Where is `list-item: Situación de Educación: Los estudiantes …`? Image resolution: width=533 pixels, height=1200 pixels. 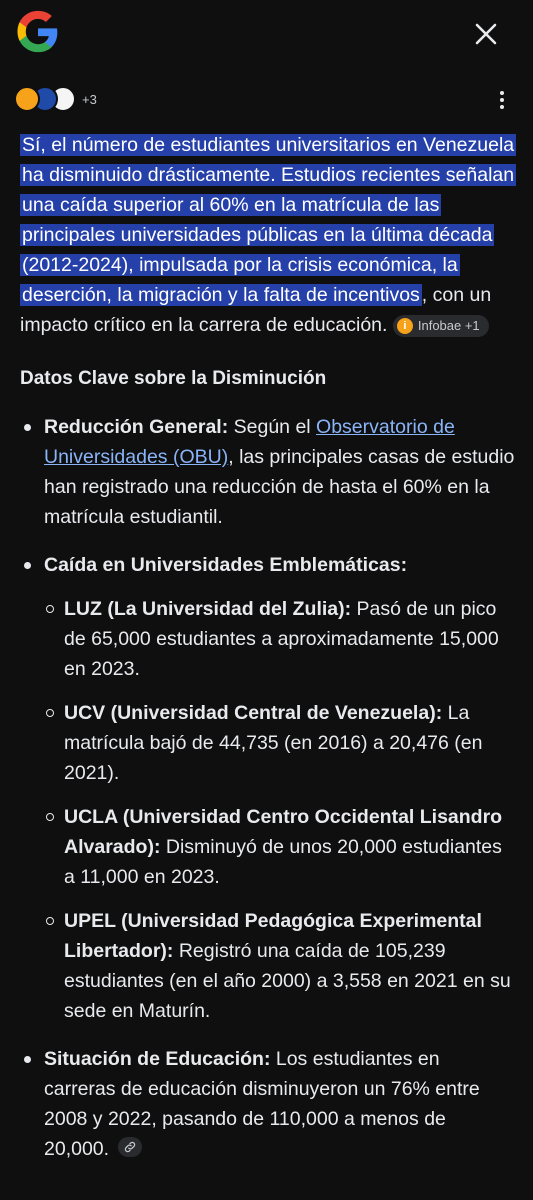
list-item: Situación de Educación: Los estudiantes … is located at coordinates (267, 1104).